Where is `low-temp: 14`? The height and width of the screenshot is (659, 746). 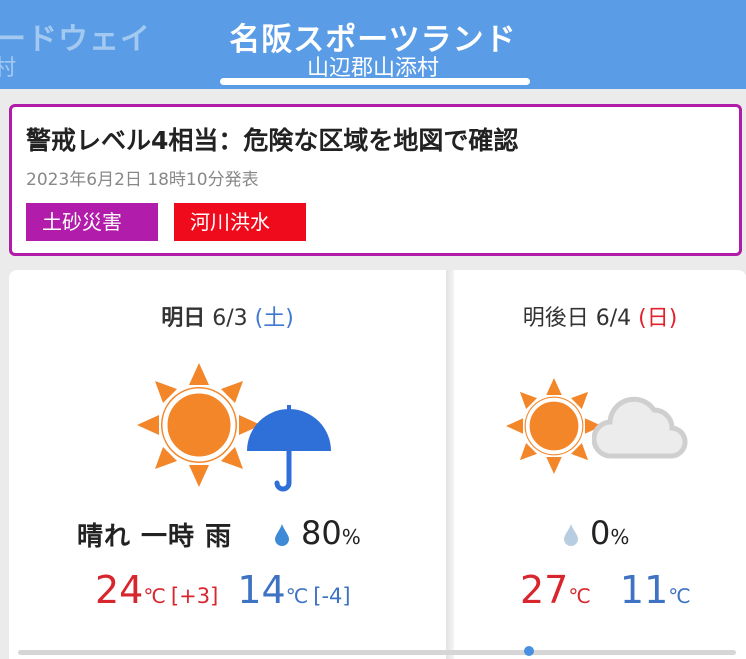
low-temp: 14 is located at coordinates (261, 590).